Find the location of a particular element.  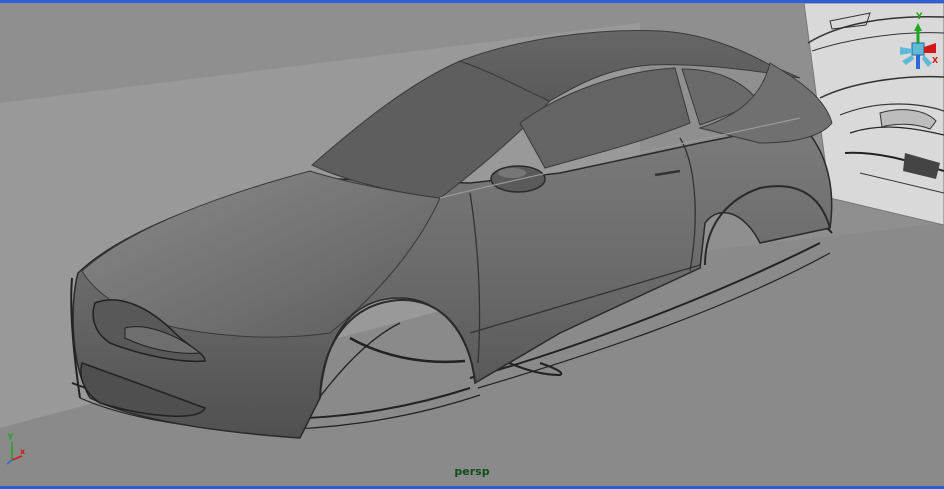

camera-name-label: persp is located at coordinates (472, 471).